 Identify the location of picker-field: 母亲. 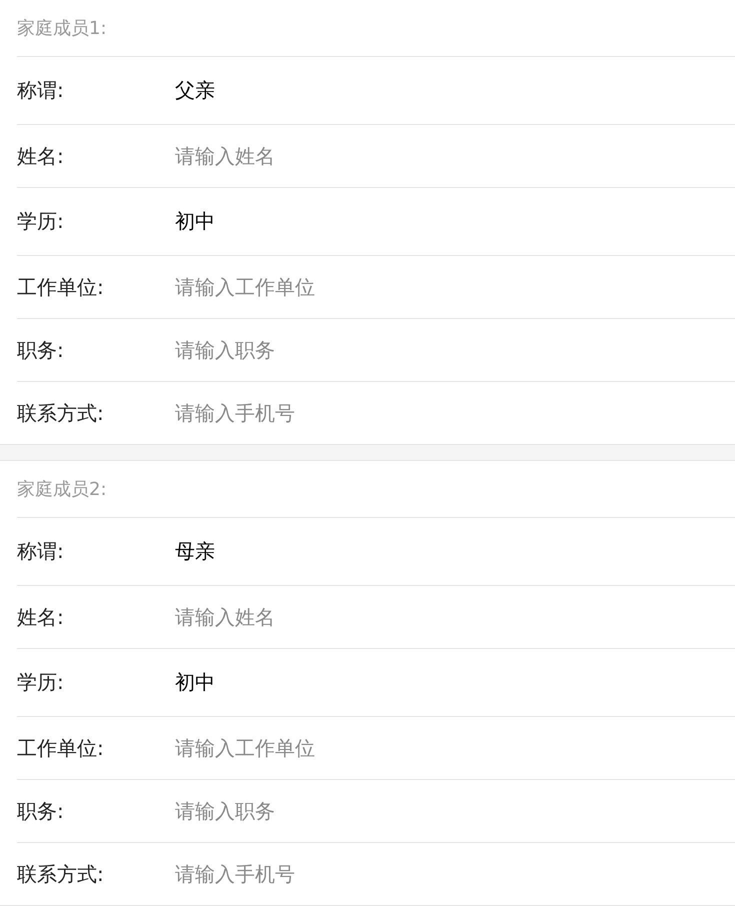
(195, 551).